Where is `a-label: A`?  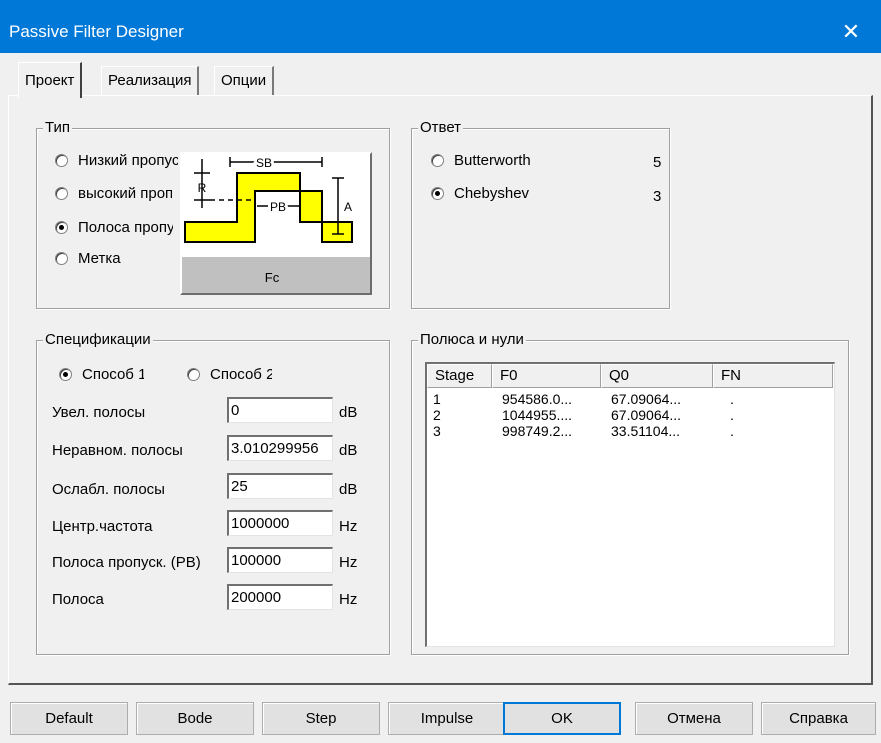
a-label: A is located at coordinates (348, 207).